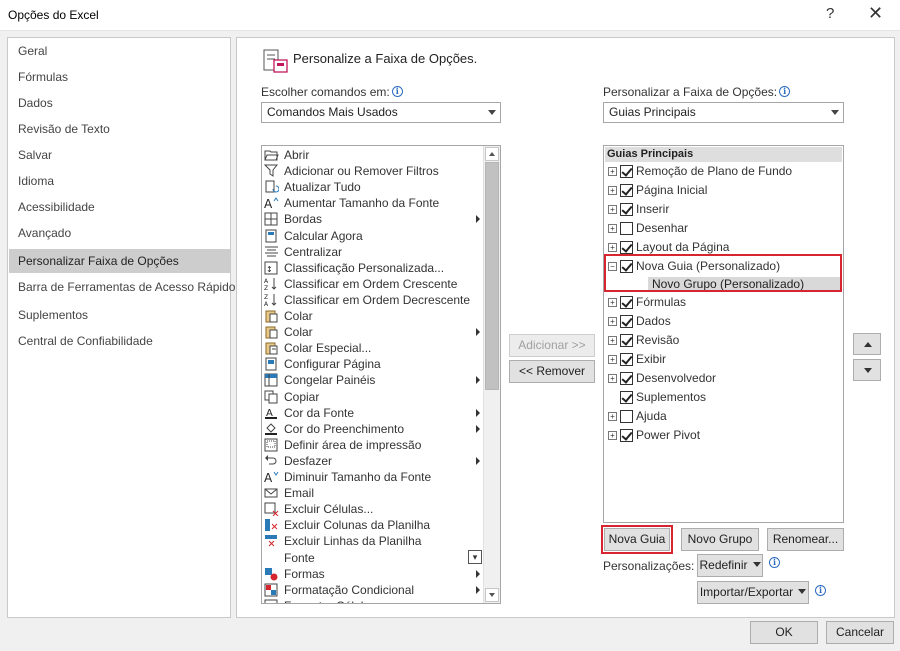  I want to click on command-item: Adicionar ou Remover Filtros, so click(373, 171).